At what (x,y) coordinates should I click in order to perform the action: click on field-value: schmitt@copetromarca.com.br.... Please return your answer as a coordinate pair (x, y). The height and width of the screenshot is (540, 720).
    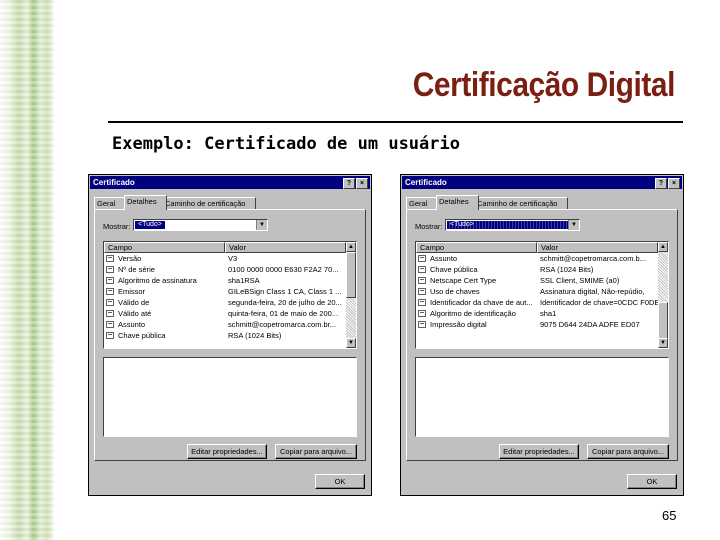
    Looking at the image, I should click on (282, 324).